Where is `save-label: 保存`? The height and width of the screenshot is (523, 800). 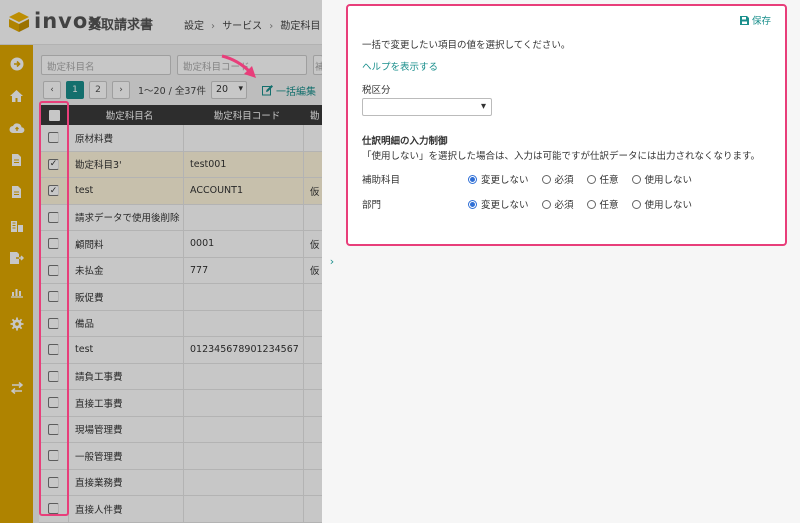
save-label: 保存 is located at coordinates (761, 21).